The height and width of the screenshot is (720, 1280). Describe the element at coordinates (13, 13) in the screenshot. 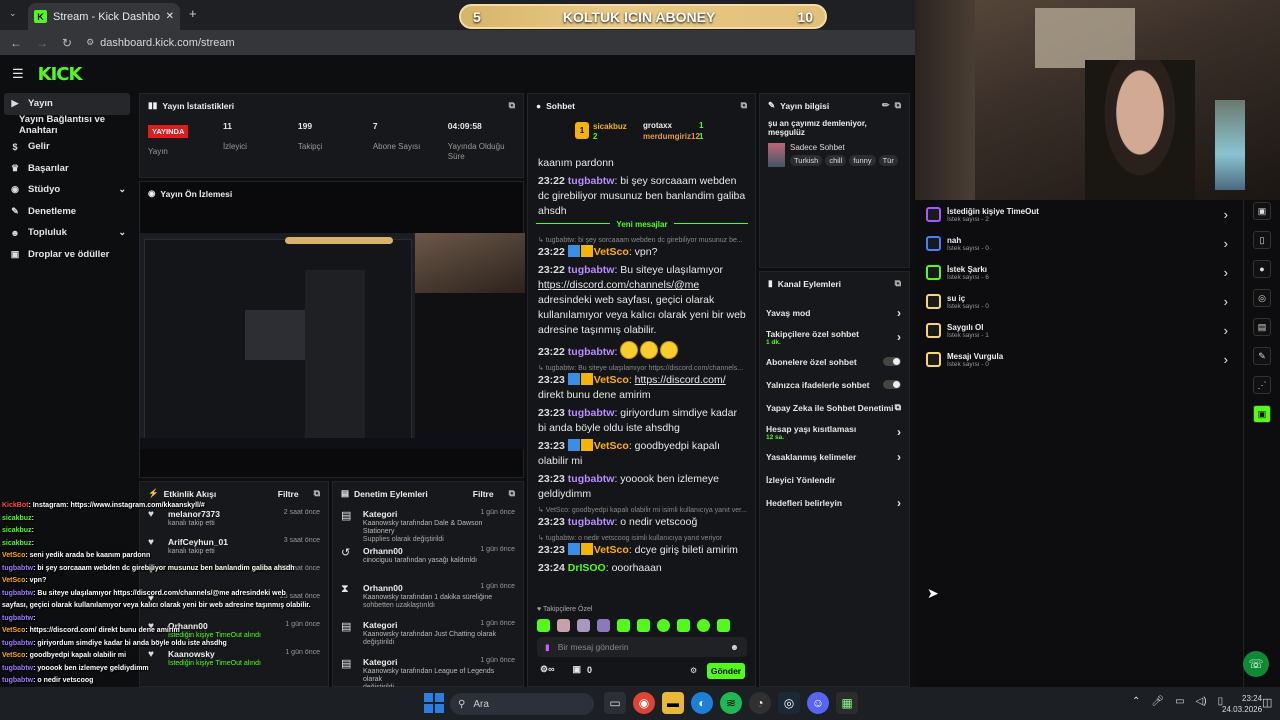

I see `tab-search-icon: ⌄` at that location.